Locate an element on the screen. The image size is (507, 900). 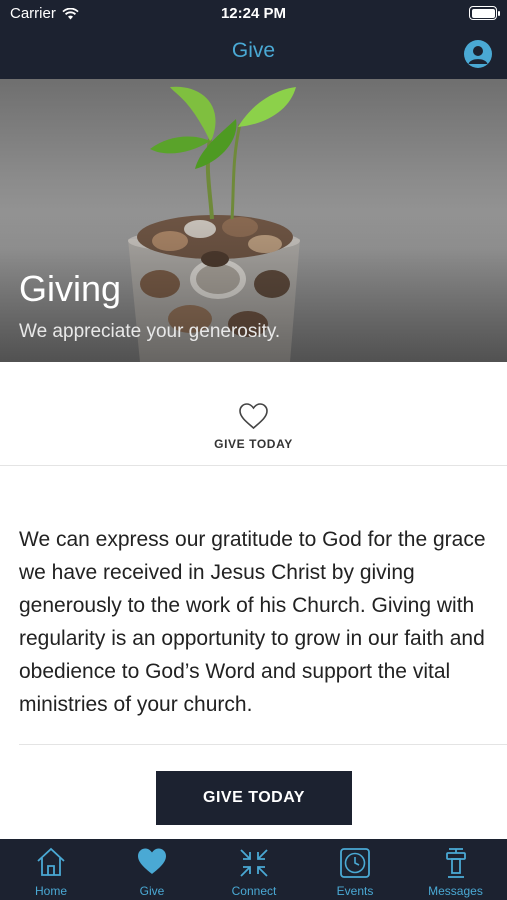
tab-events-label: Events is located at coordinates (355, 891).